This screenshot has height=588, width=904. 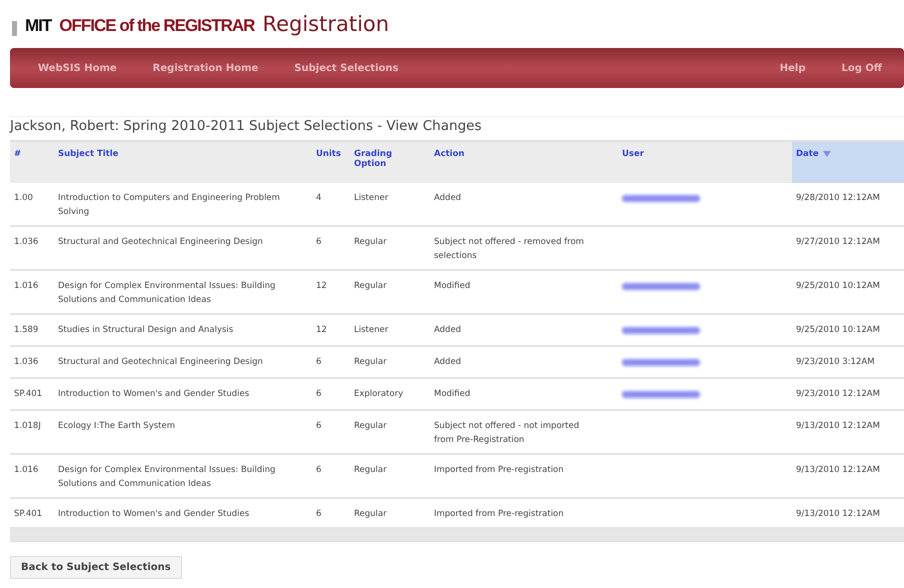 What do you see at coordinates (32, 432) in the screenshot?
I see `table-cell: 1.018J` at bounding box center [32, 432].